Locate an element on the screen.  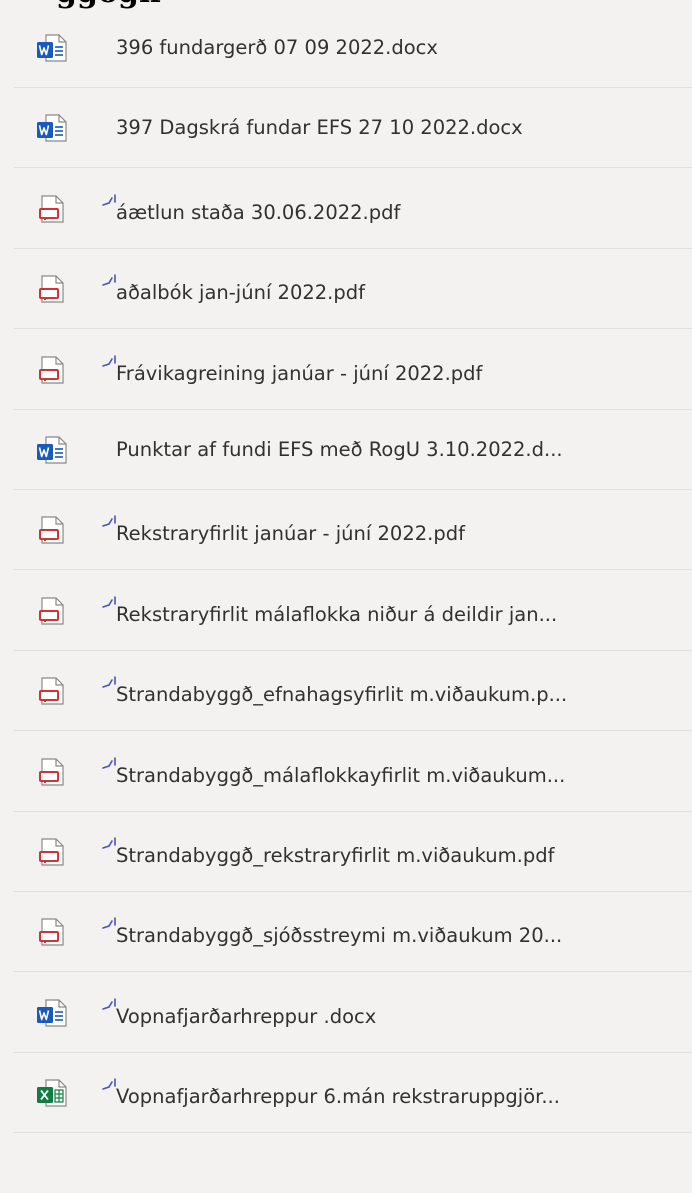
file-name: Vopnafjarðarhreppur .docx is located at coordinates (246, 1017).